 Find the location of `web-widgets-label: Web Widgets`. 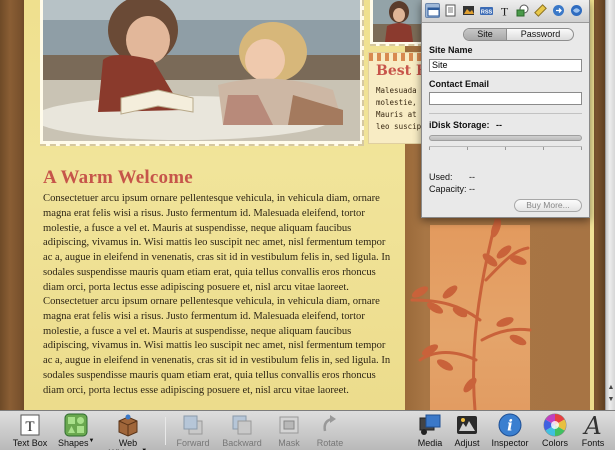

web-widgets-label: Web Widgets is located at coordinates (125, 444).